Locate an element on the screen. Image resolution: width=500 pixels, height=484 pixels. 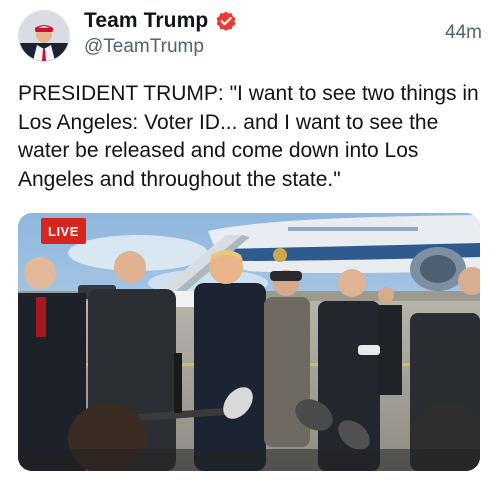
author-info: Team Trump @TeamTrump is located at coordinates (161, 33).